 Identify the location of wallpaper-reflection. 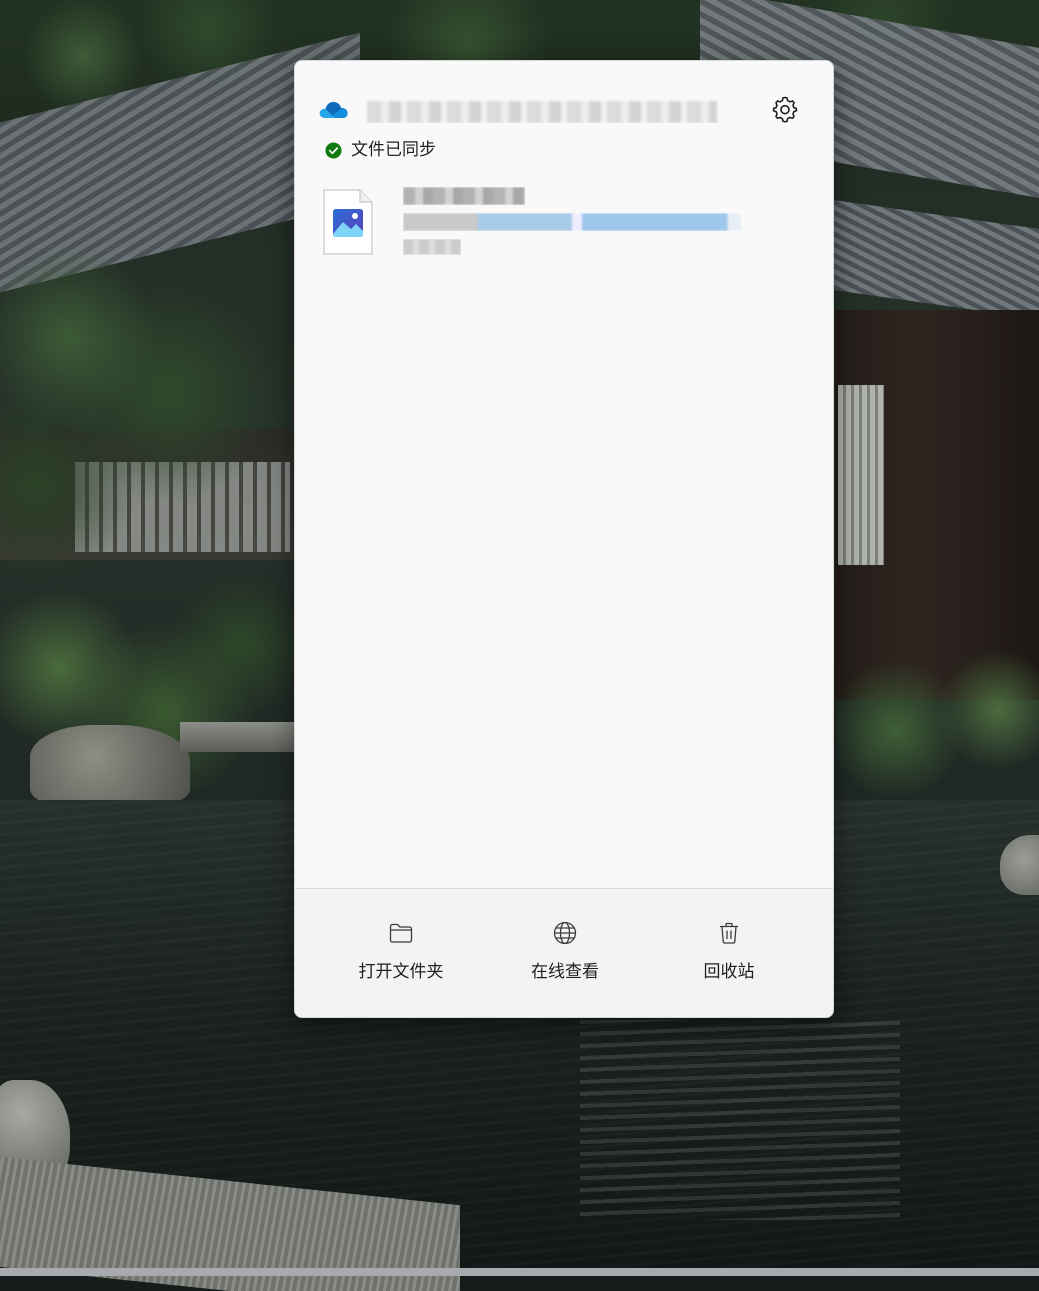
(740, 1120).